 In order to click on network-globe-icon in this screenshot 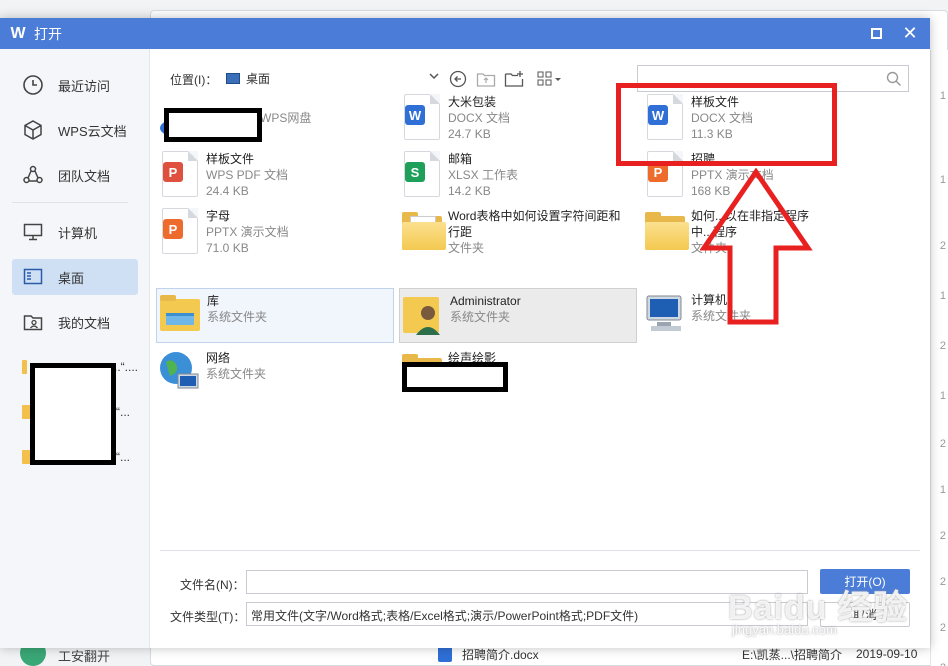, I will do `click(181, 372)`.